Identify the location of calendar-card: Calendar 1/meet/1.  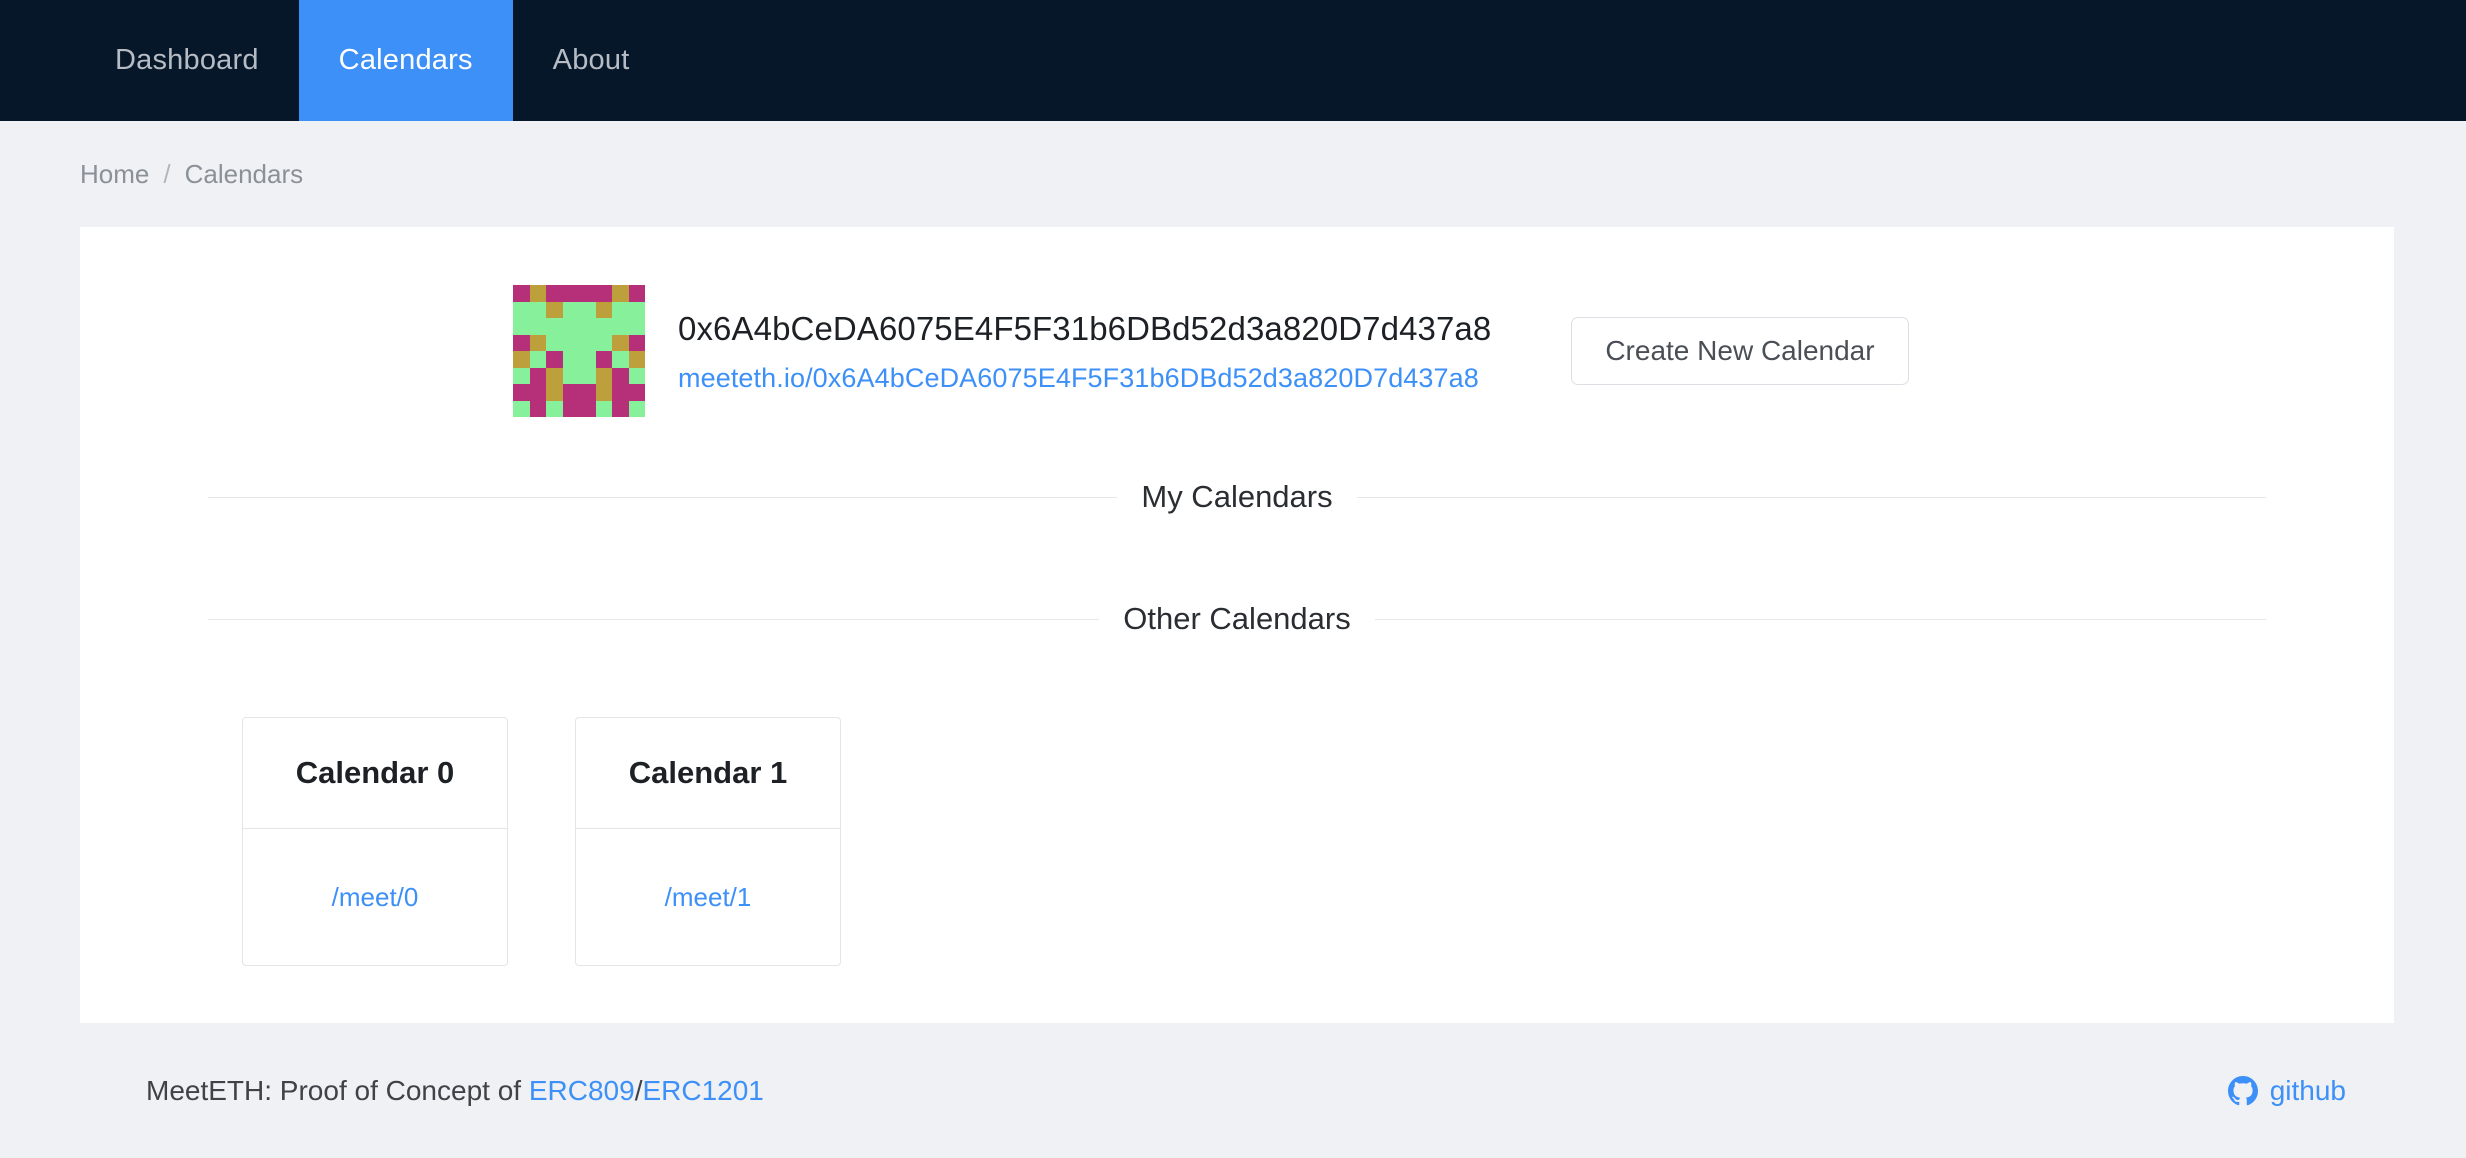
(708, 841).